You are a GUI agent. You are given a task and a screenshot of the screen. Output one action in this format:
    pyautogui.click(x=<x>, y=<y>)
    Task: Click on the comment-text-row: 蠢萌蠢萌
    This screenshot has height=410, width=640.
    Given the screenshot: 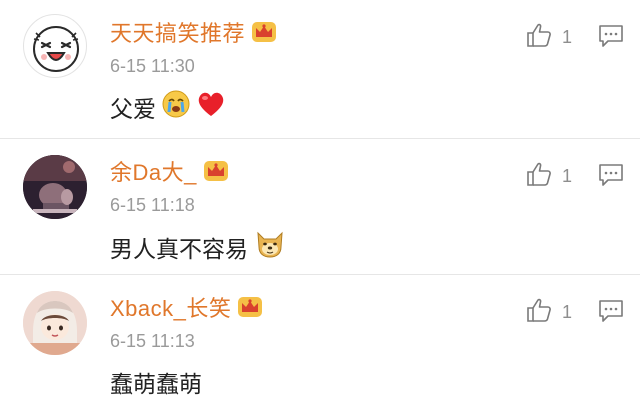 What is the action you would take?
    pyautogui.click(x=156, y=382)
    